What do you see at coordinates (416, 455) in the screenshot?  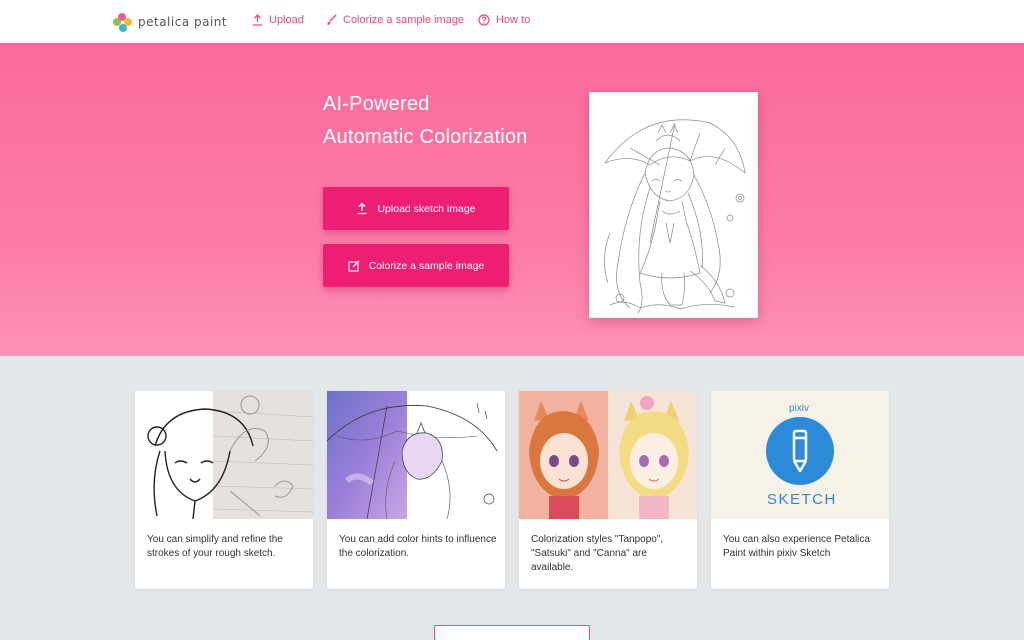 I see `color-hints-image` at bounding box center [416, 455].